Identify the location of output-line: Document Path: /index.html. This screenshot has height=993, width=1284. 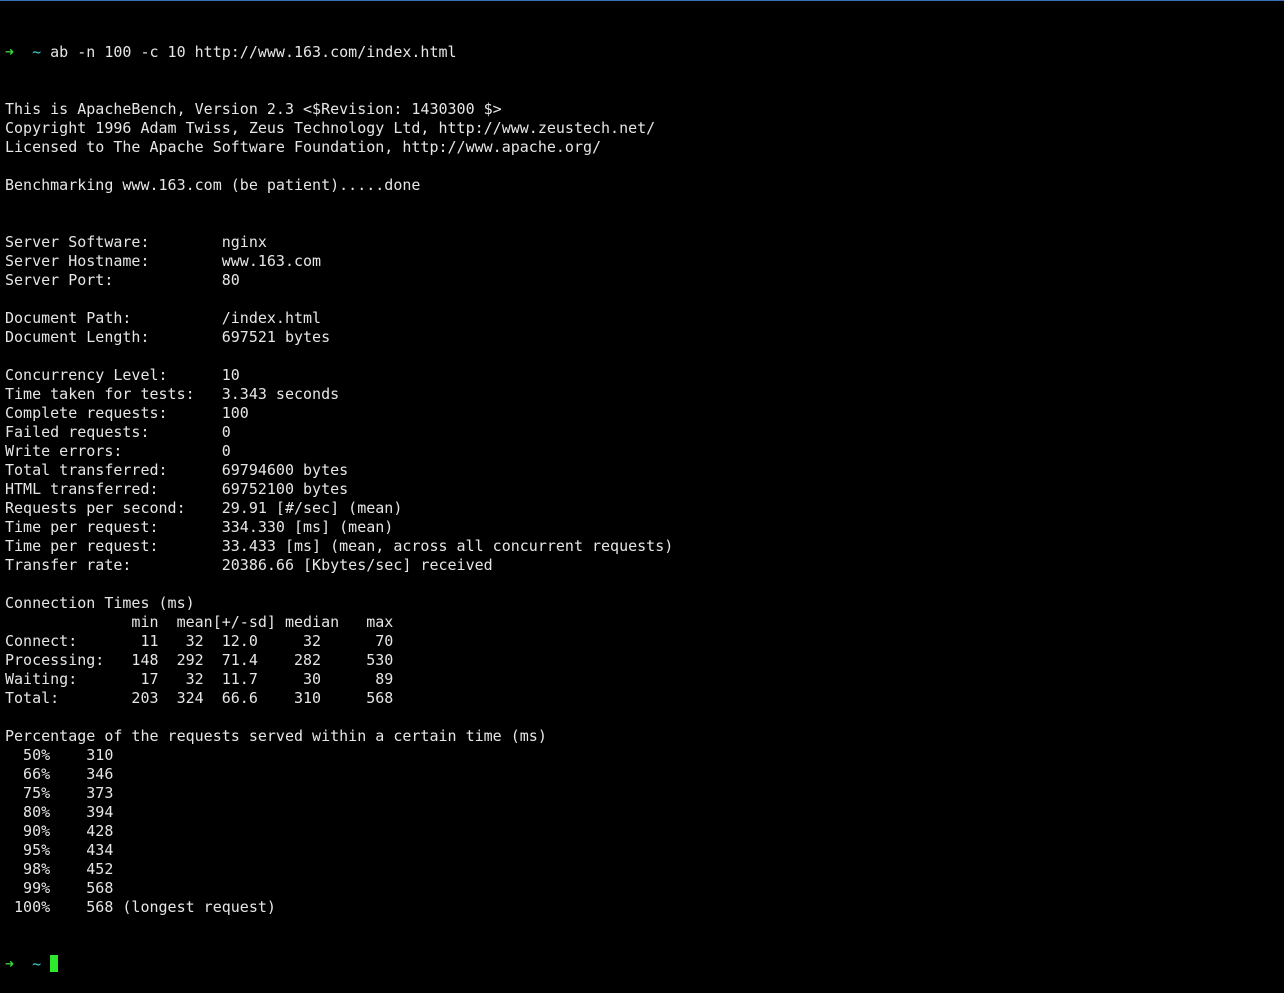
(163, 318).